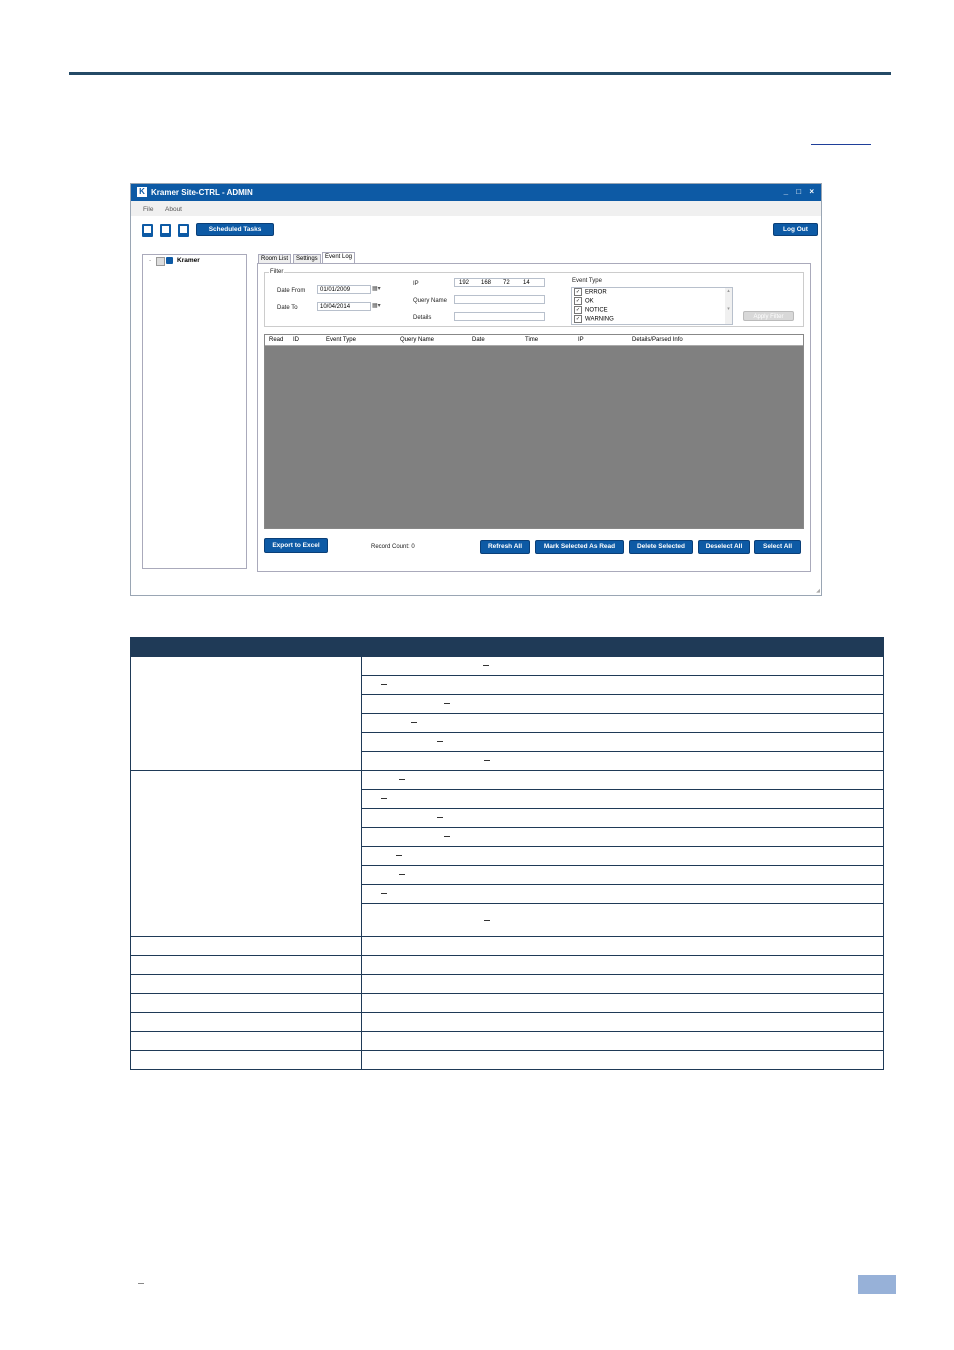 The image size is (954, 1350). What do you see at coordinates (652, 306) in the screenshot?
I see `event-type-list: ✓ ERROR ✓ OK ✓ NOTICE ✓ WARNING ▴ ▾` at bounding box center [652, 306].